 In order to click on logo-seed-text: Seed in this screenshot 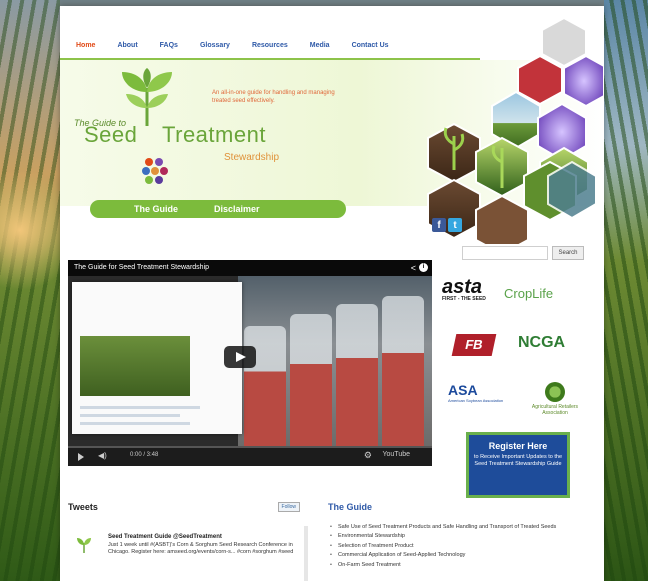, I will do `click(111, 134)`.